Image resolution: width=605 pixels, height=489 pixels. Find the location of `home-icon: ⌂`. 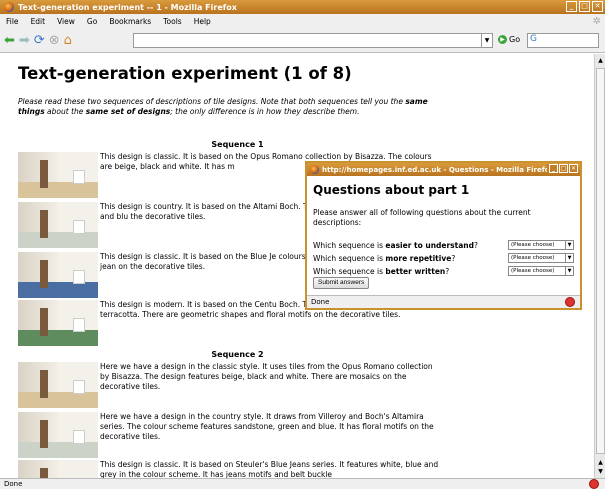

home-icon: ⌂ is located at coordinates (68, 41).